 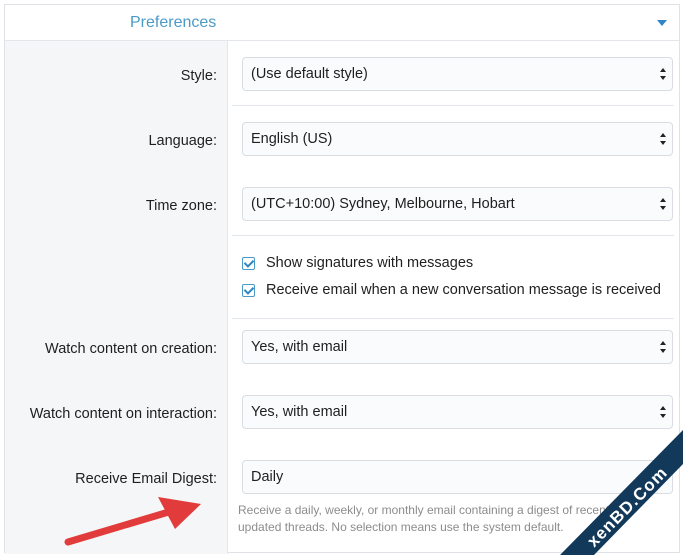 I want to click on svg-text: xenBD.Com, so click(x=627, y=507).